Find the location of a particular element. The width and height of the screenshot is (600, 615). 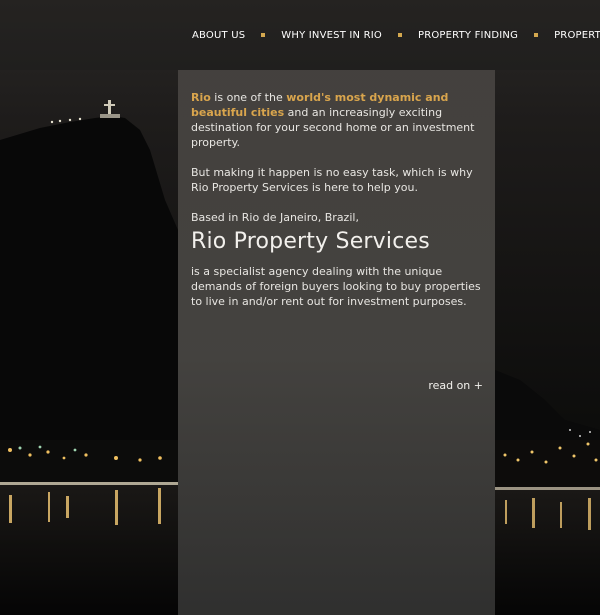

brand-heading: Rio Property Services is located at coordinates (310, 241).